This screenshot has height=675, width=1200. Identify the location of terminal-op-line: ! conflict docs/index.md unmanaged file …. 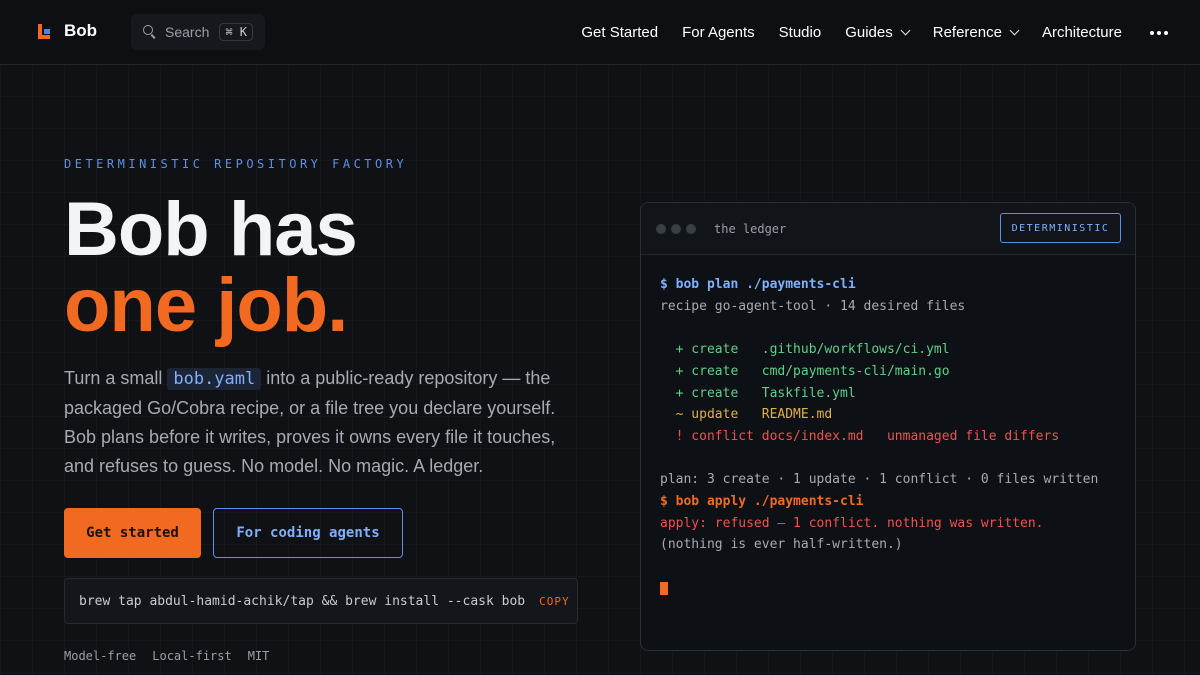
(860, 436).